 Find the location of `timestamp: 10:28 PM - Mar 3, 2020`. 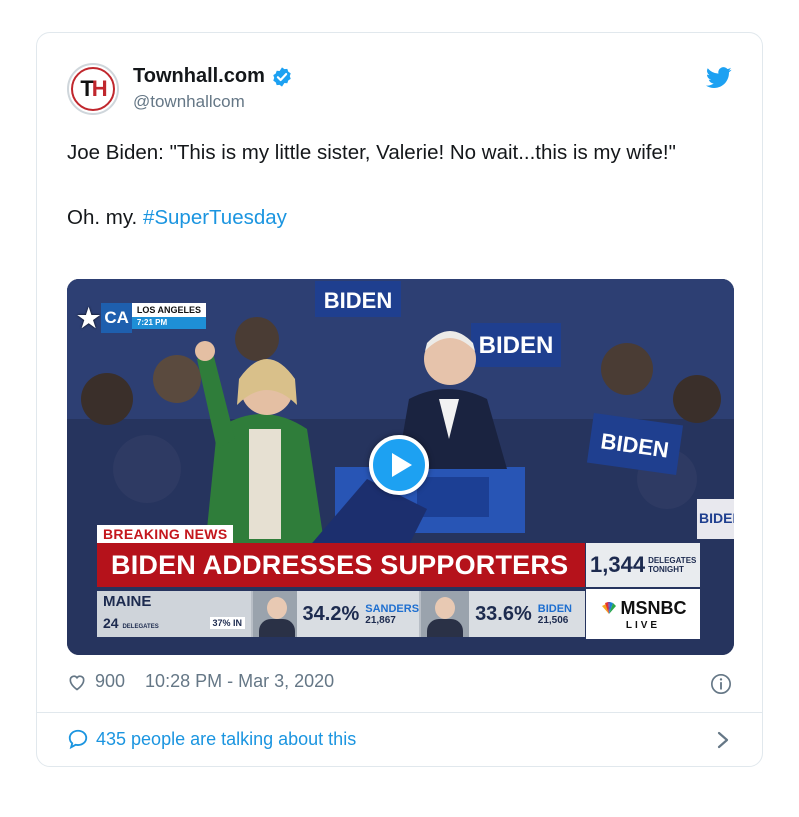

timestamp: 10:28 PM - Mar 3, 2020 is located at coordinates (239, 681).